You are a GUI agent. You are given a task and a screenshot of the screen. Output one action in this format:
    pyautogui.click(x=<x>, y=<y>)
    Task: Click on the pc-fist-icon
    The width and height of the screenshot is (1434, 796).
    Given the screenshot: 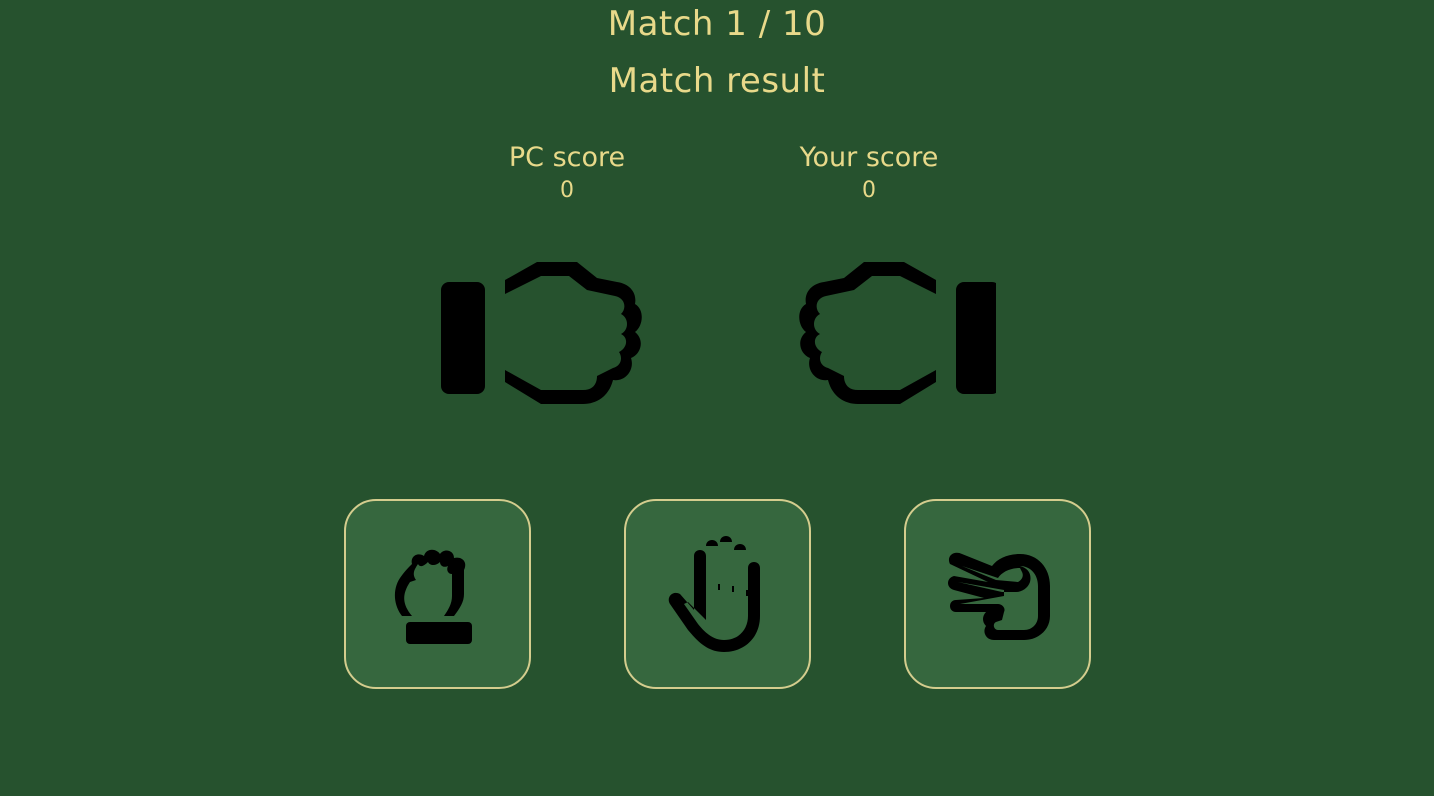 What is the action you would take?
    pyautogui.click(x=541, y=333)
    